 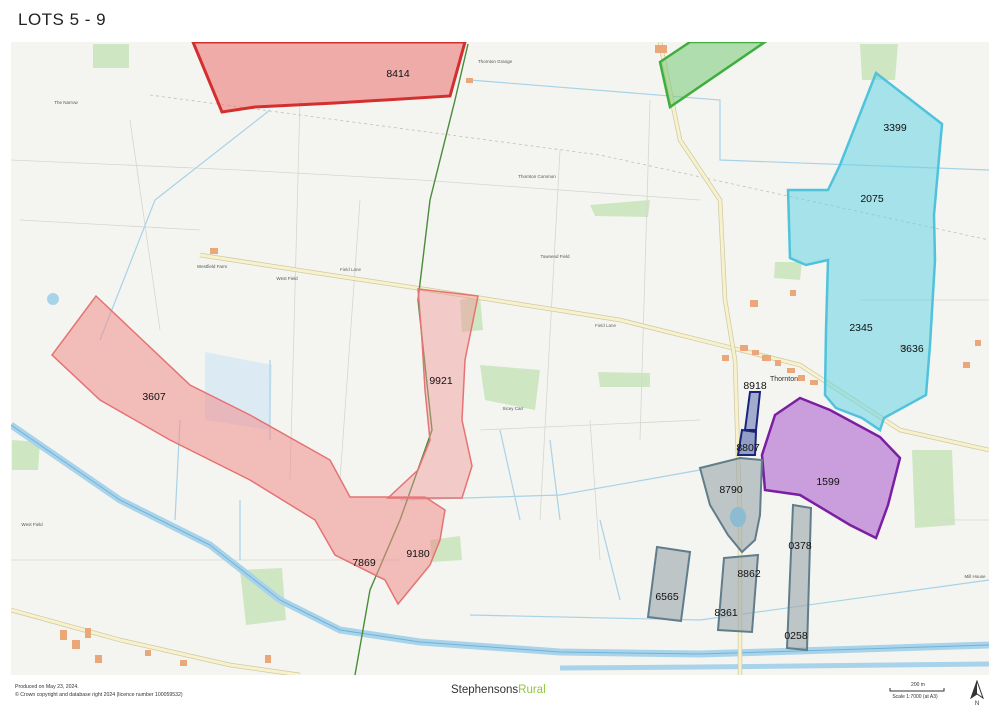 What do you see at coordinates (154, 397) in the screenshot?
I see `plot-label-3607: 3607` at bounding box center [154, 397].